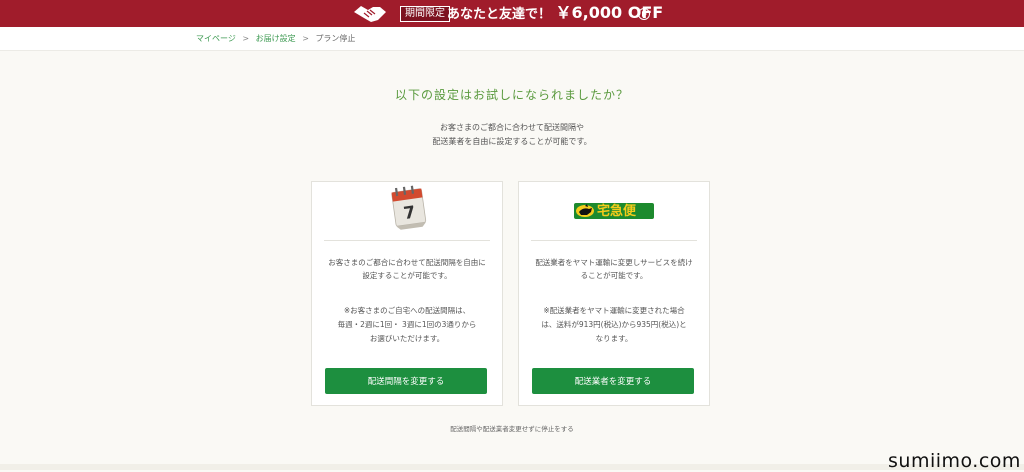  I want to click on card-image: 7, so click(407, 211).